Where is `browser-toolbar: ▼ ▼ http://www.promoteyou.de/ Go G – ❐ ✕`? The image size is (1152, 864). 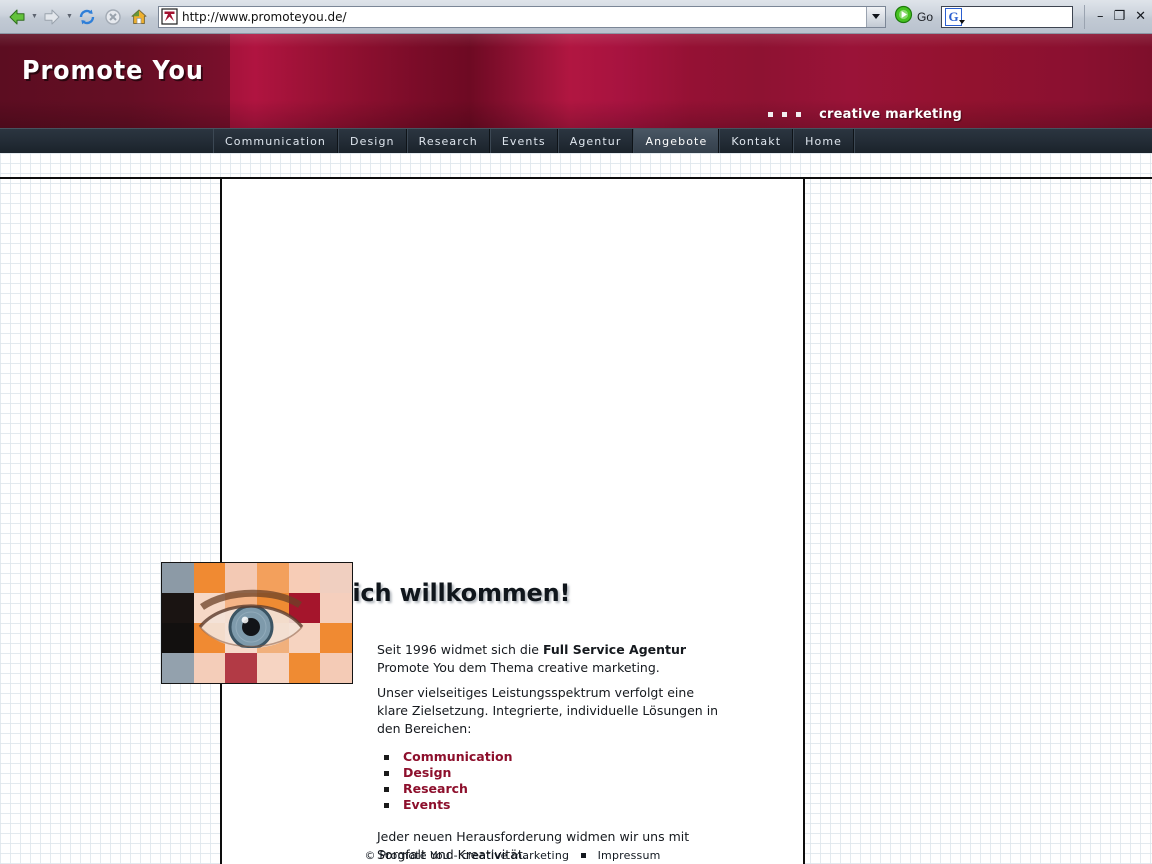
browser-toolbar: ▼ ▼ http://www.promoteyou.de/ Go G – ❐ ✕ is located at coordinates (576, 17).